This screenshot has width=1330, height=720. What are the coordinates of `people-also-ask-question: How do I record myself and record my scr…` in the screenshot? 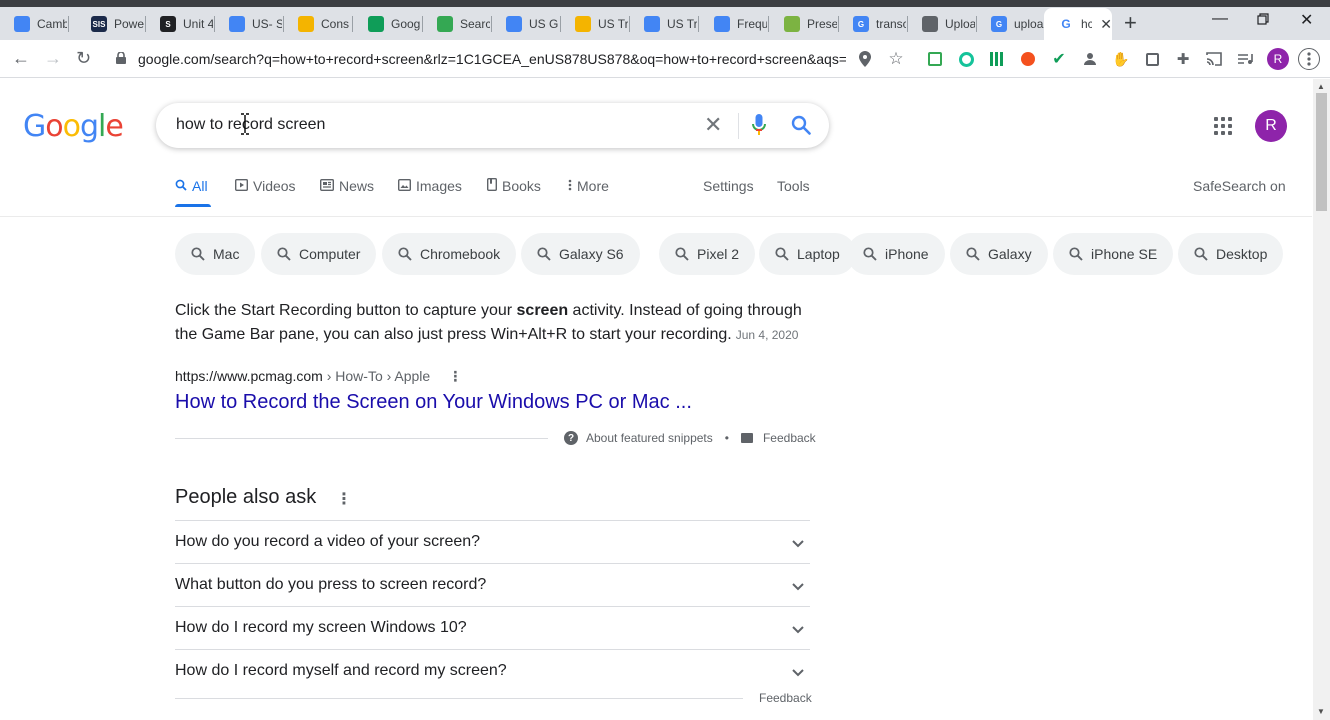 It's located at (492, 670).